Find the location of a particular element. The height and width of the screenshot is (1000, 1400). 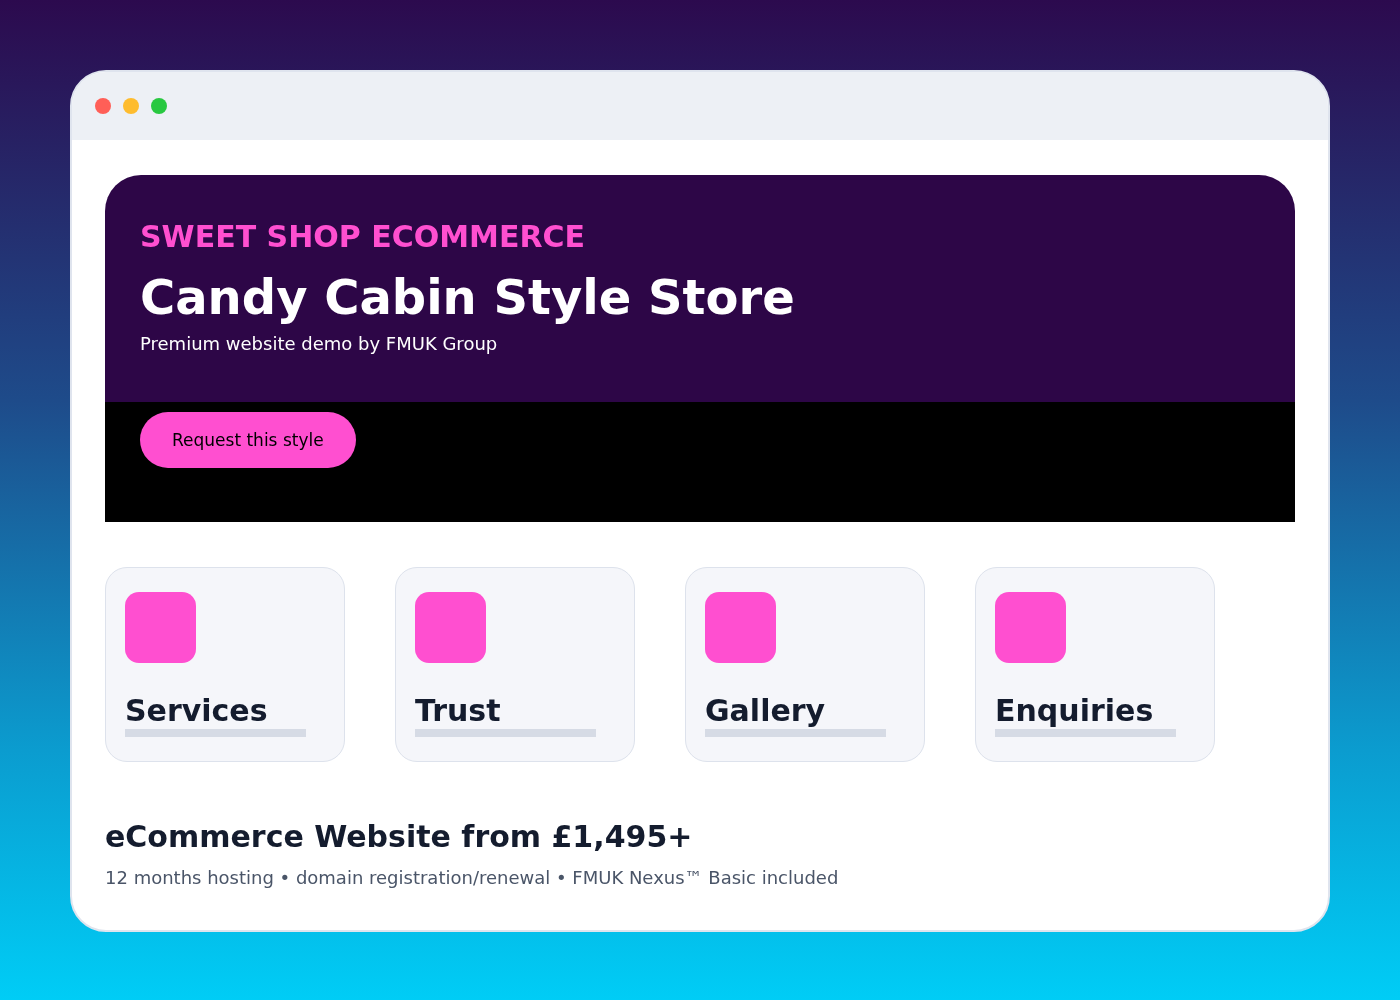

card-title: Trust is located at coordinates (458, 710).